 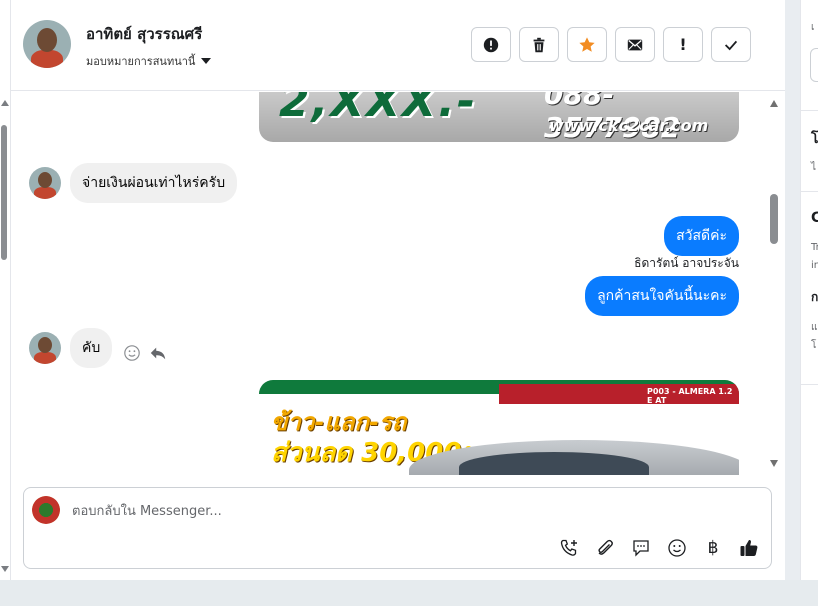 I want to click on check-icon, so click(x=731, y=45).